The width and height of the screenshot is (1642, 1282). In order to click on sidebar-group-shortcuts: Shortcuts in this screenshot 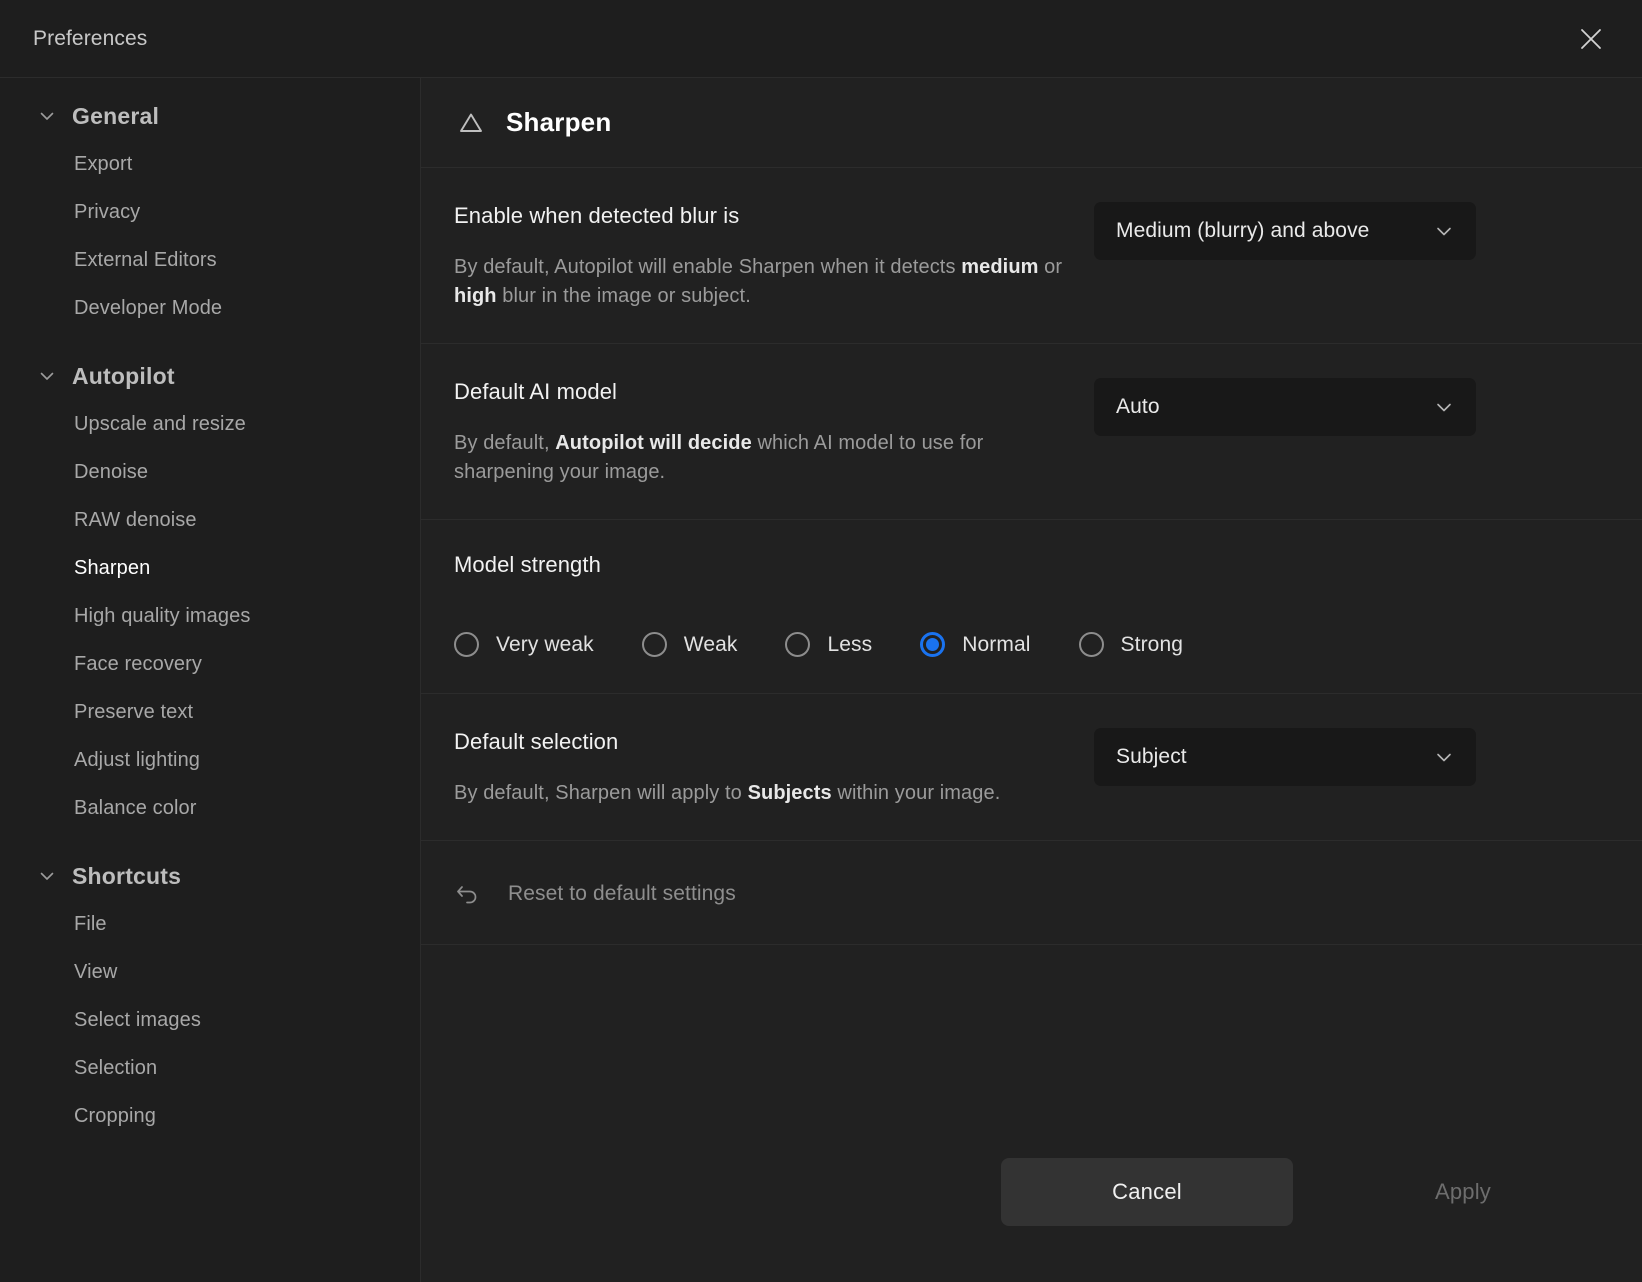, I will do `click(210, 876)`.